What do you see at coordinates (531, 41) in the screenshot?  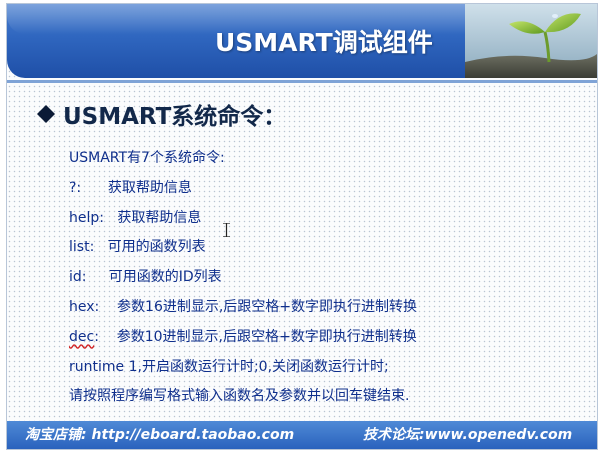 I see `sprout-image` at bounding box center [531, 41].